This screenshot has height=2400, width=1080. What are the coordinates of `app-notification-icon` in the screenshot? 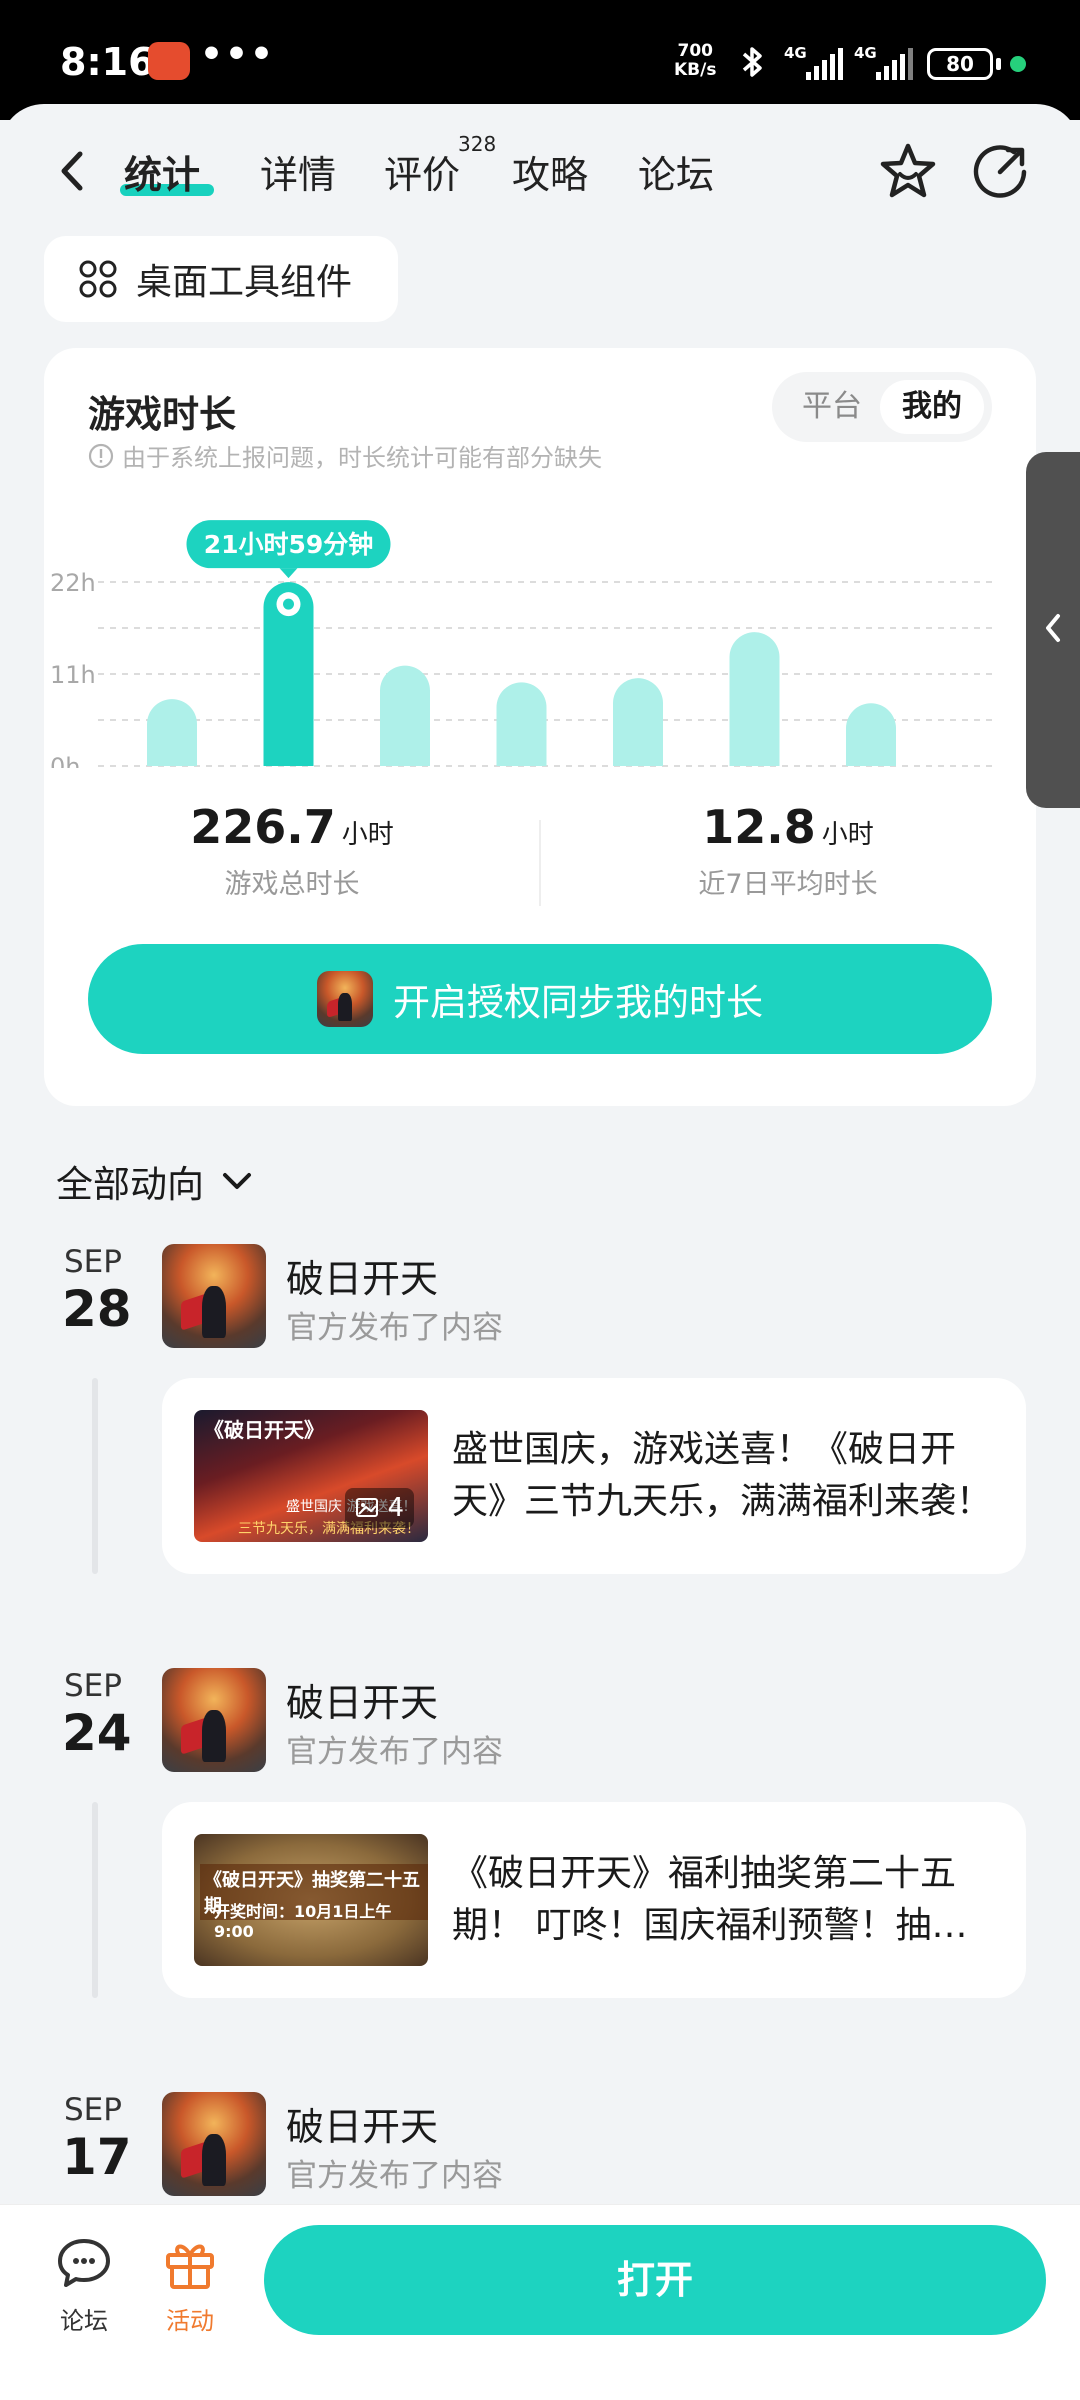 It's located at (169, 61).